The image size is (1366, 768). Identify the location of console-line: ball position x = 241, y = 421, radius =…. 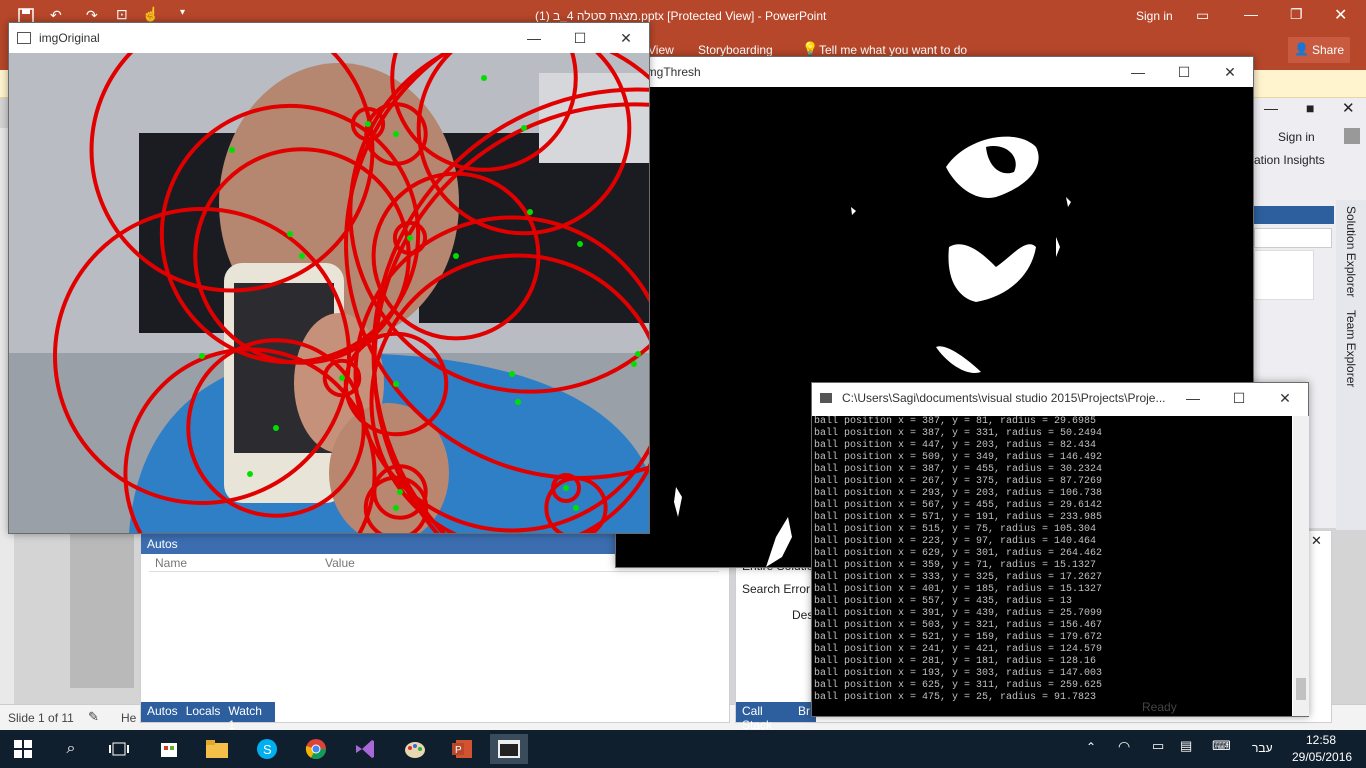
(958, 649).